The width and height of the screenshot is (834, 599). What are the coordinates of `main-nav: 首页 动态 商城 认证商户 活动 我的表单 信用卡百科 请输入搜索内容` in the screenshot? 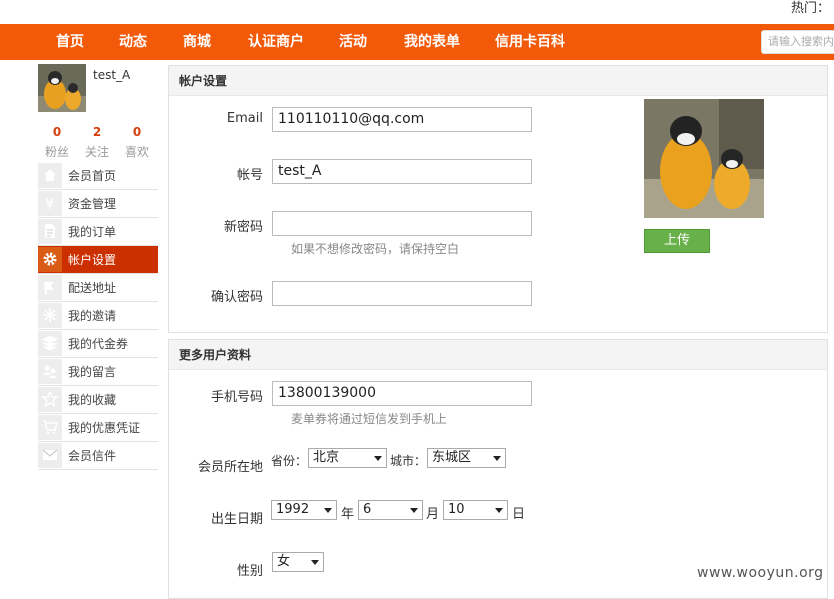 It's located at (417, 42).